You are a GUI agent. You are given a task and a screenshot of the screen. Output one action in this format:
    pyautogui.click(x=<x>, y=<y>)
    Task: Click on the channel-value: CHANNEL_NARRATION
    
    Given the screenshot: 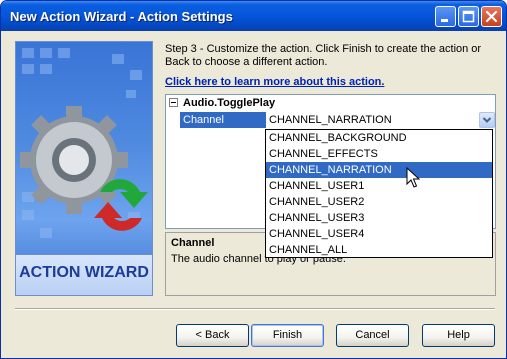 What is the action you would take?
    pyautogui.click(x=330, y=120)
    